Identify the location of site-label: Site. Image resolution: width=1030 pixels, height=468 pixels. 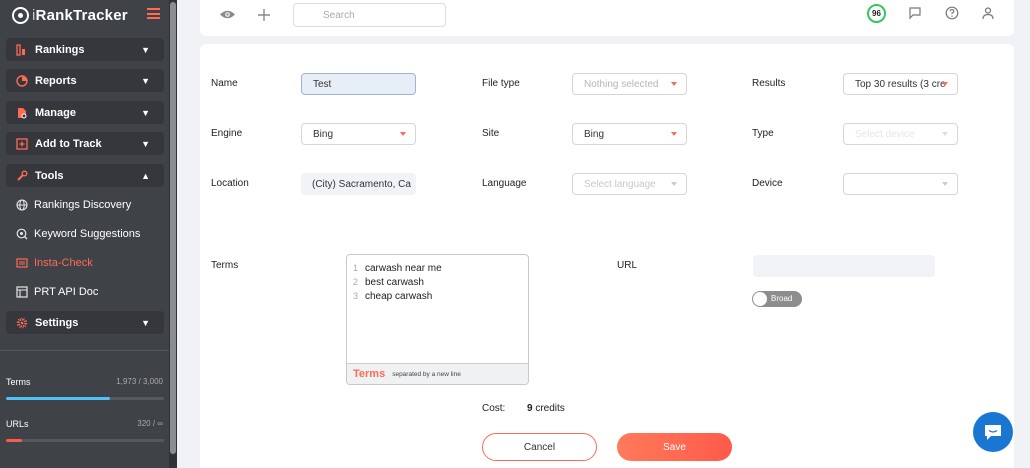
(491, 133).